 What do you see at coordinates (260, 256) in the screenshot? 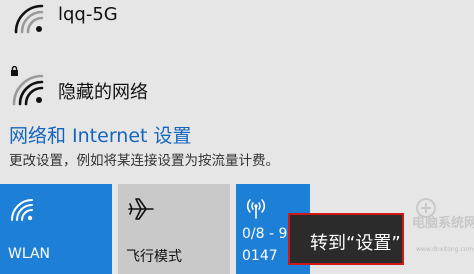
I see `hotspot-status-line2: 0147` at bounding box center [260, 256].